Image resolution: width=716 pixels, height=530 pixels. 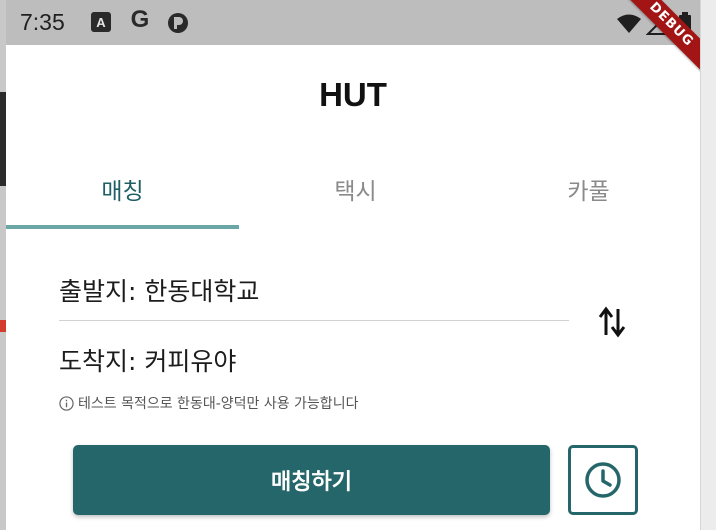 I want to click on tab-carpool: 카풀, so click(x=586, y=195).